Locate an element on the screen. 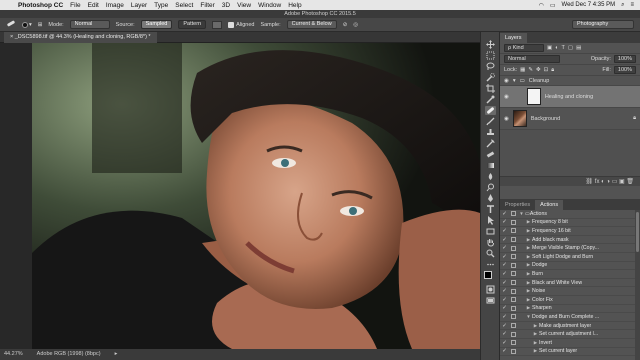 The image size is (640, 360). action-item: ✓ ▶ Frequency 8 bit is located at coordinates (570, 223).